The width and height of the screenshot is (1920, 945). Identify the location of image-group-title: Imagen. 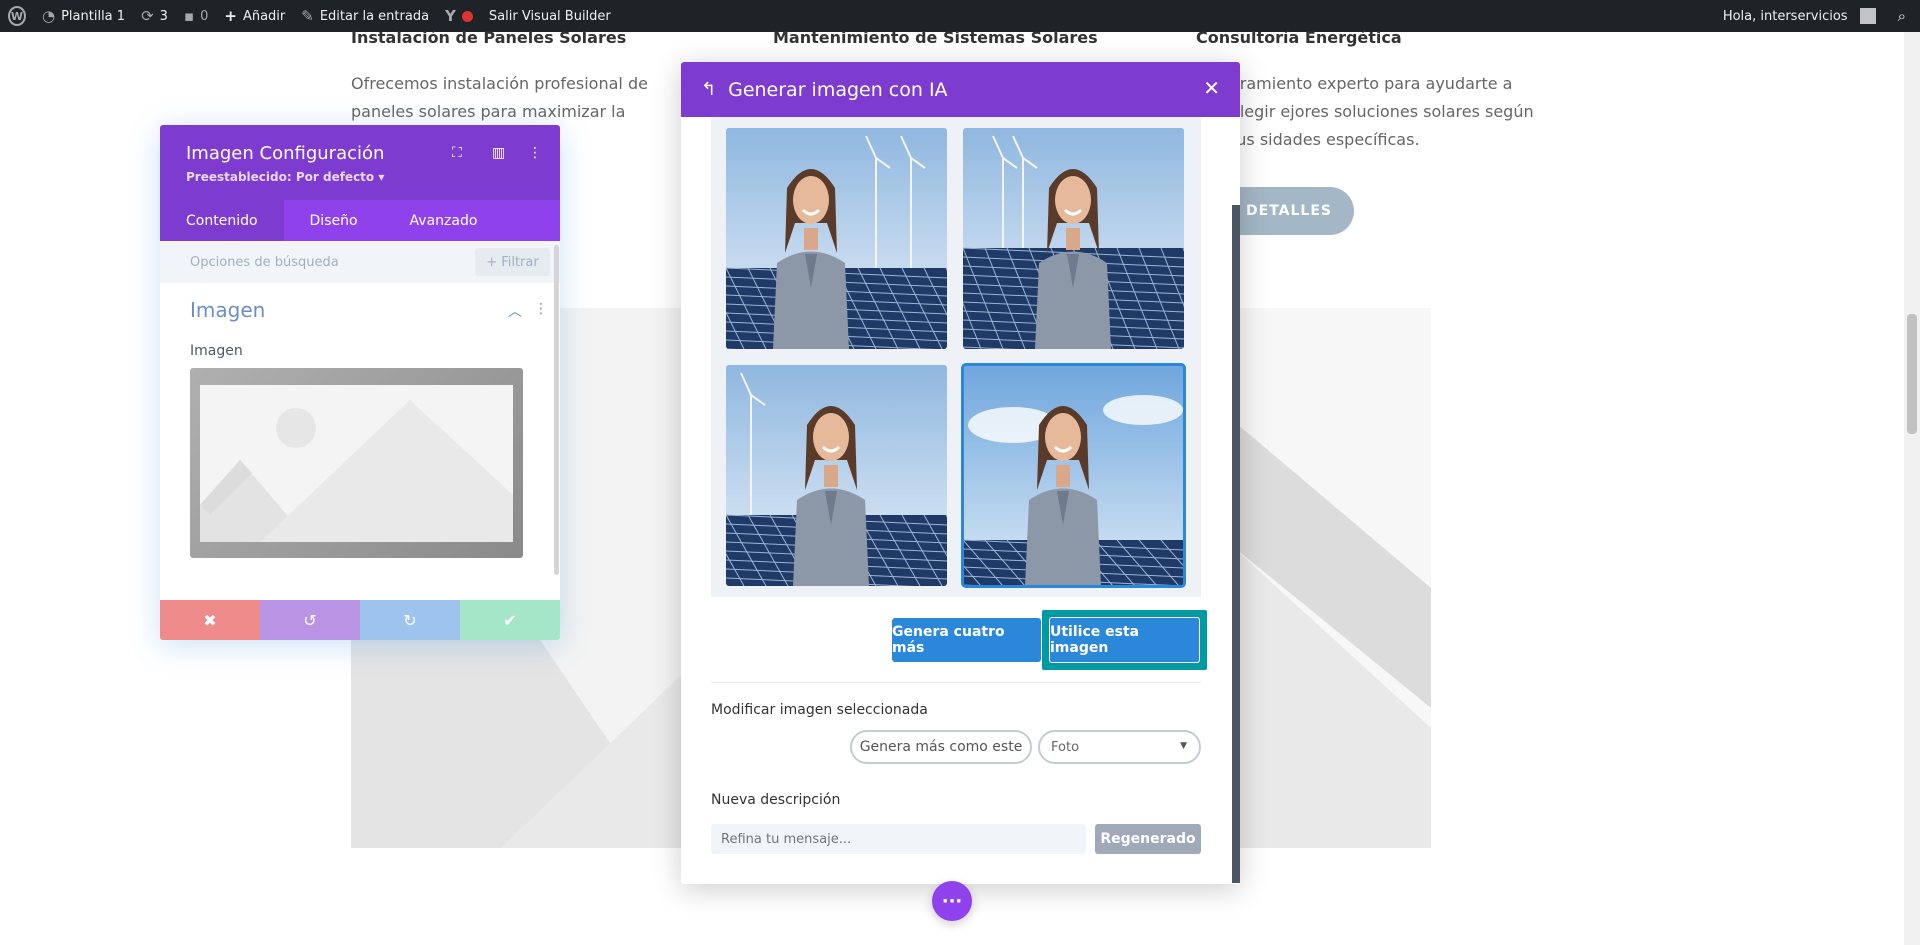
(227, 310).